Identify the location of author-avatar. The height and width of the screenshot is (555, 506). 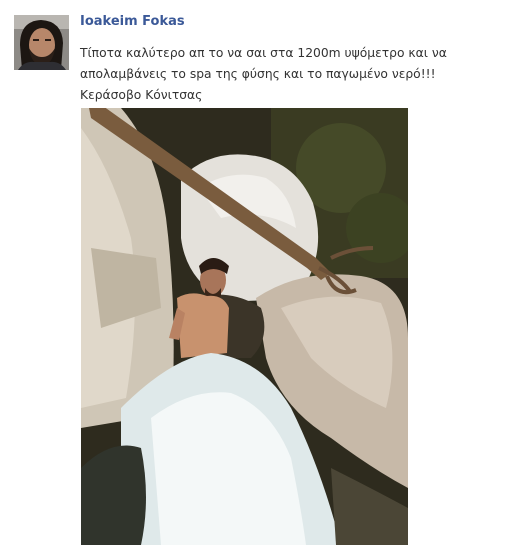
(41, 42).